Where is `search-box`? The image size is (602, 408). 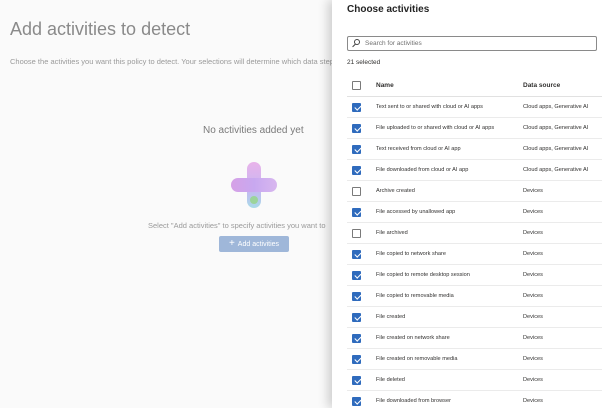
search-box is located at coordinates (472, 43).